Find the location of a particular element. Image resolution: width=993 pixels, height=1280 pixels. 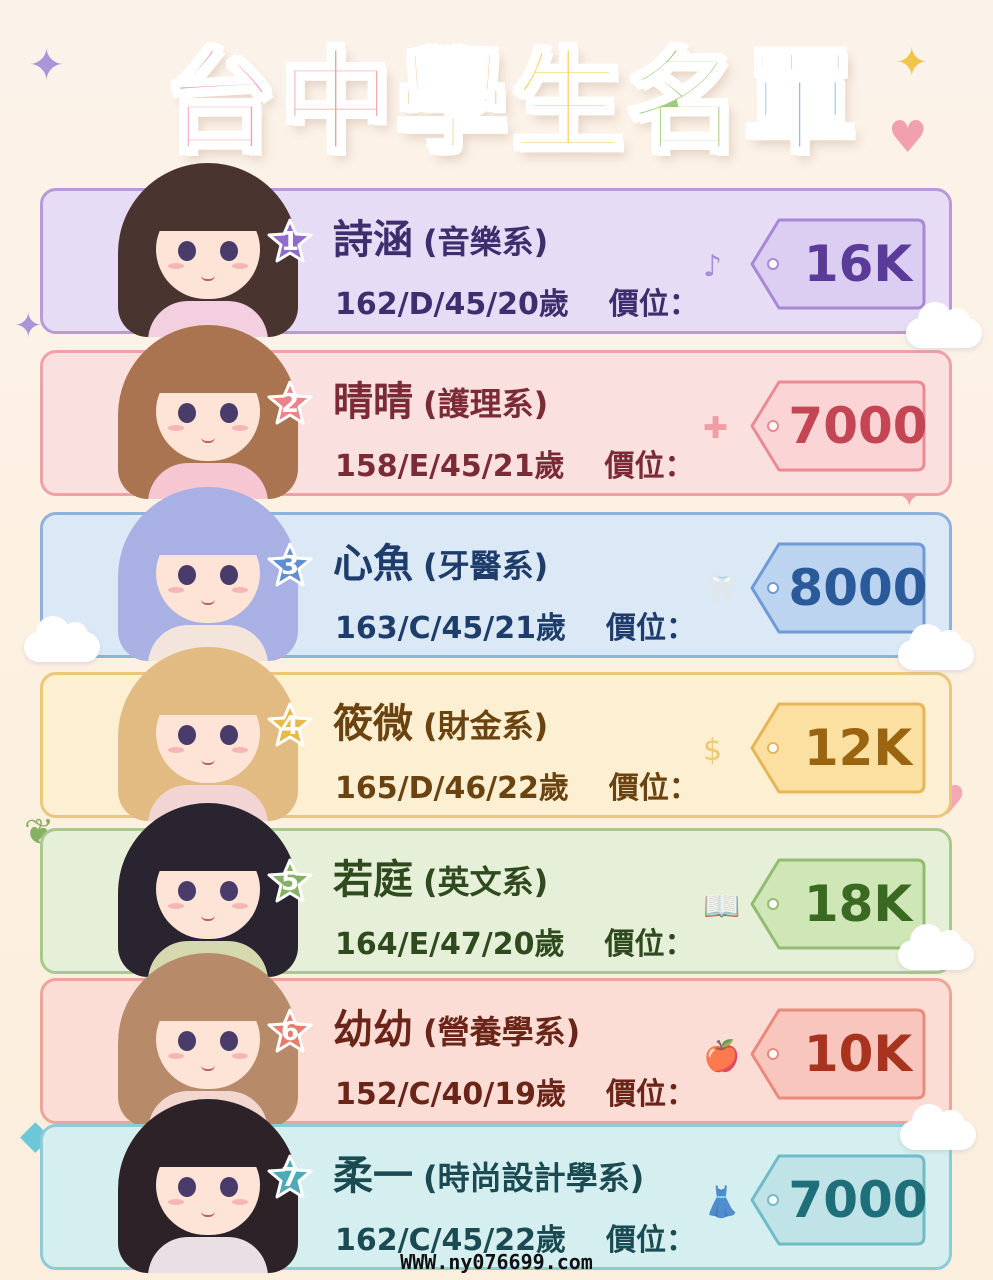

price-tag: 16K is located at coordinates (838, 264).